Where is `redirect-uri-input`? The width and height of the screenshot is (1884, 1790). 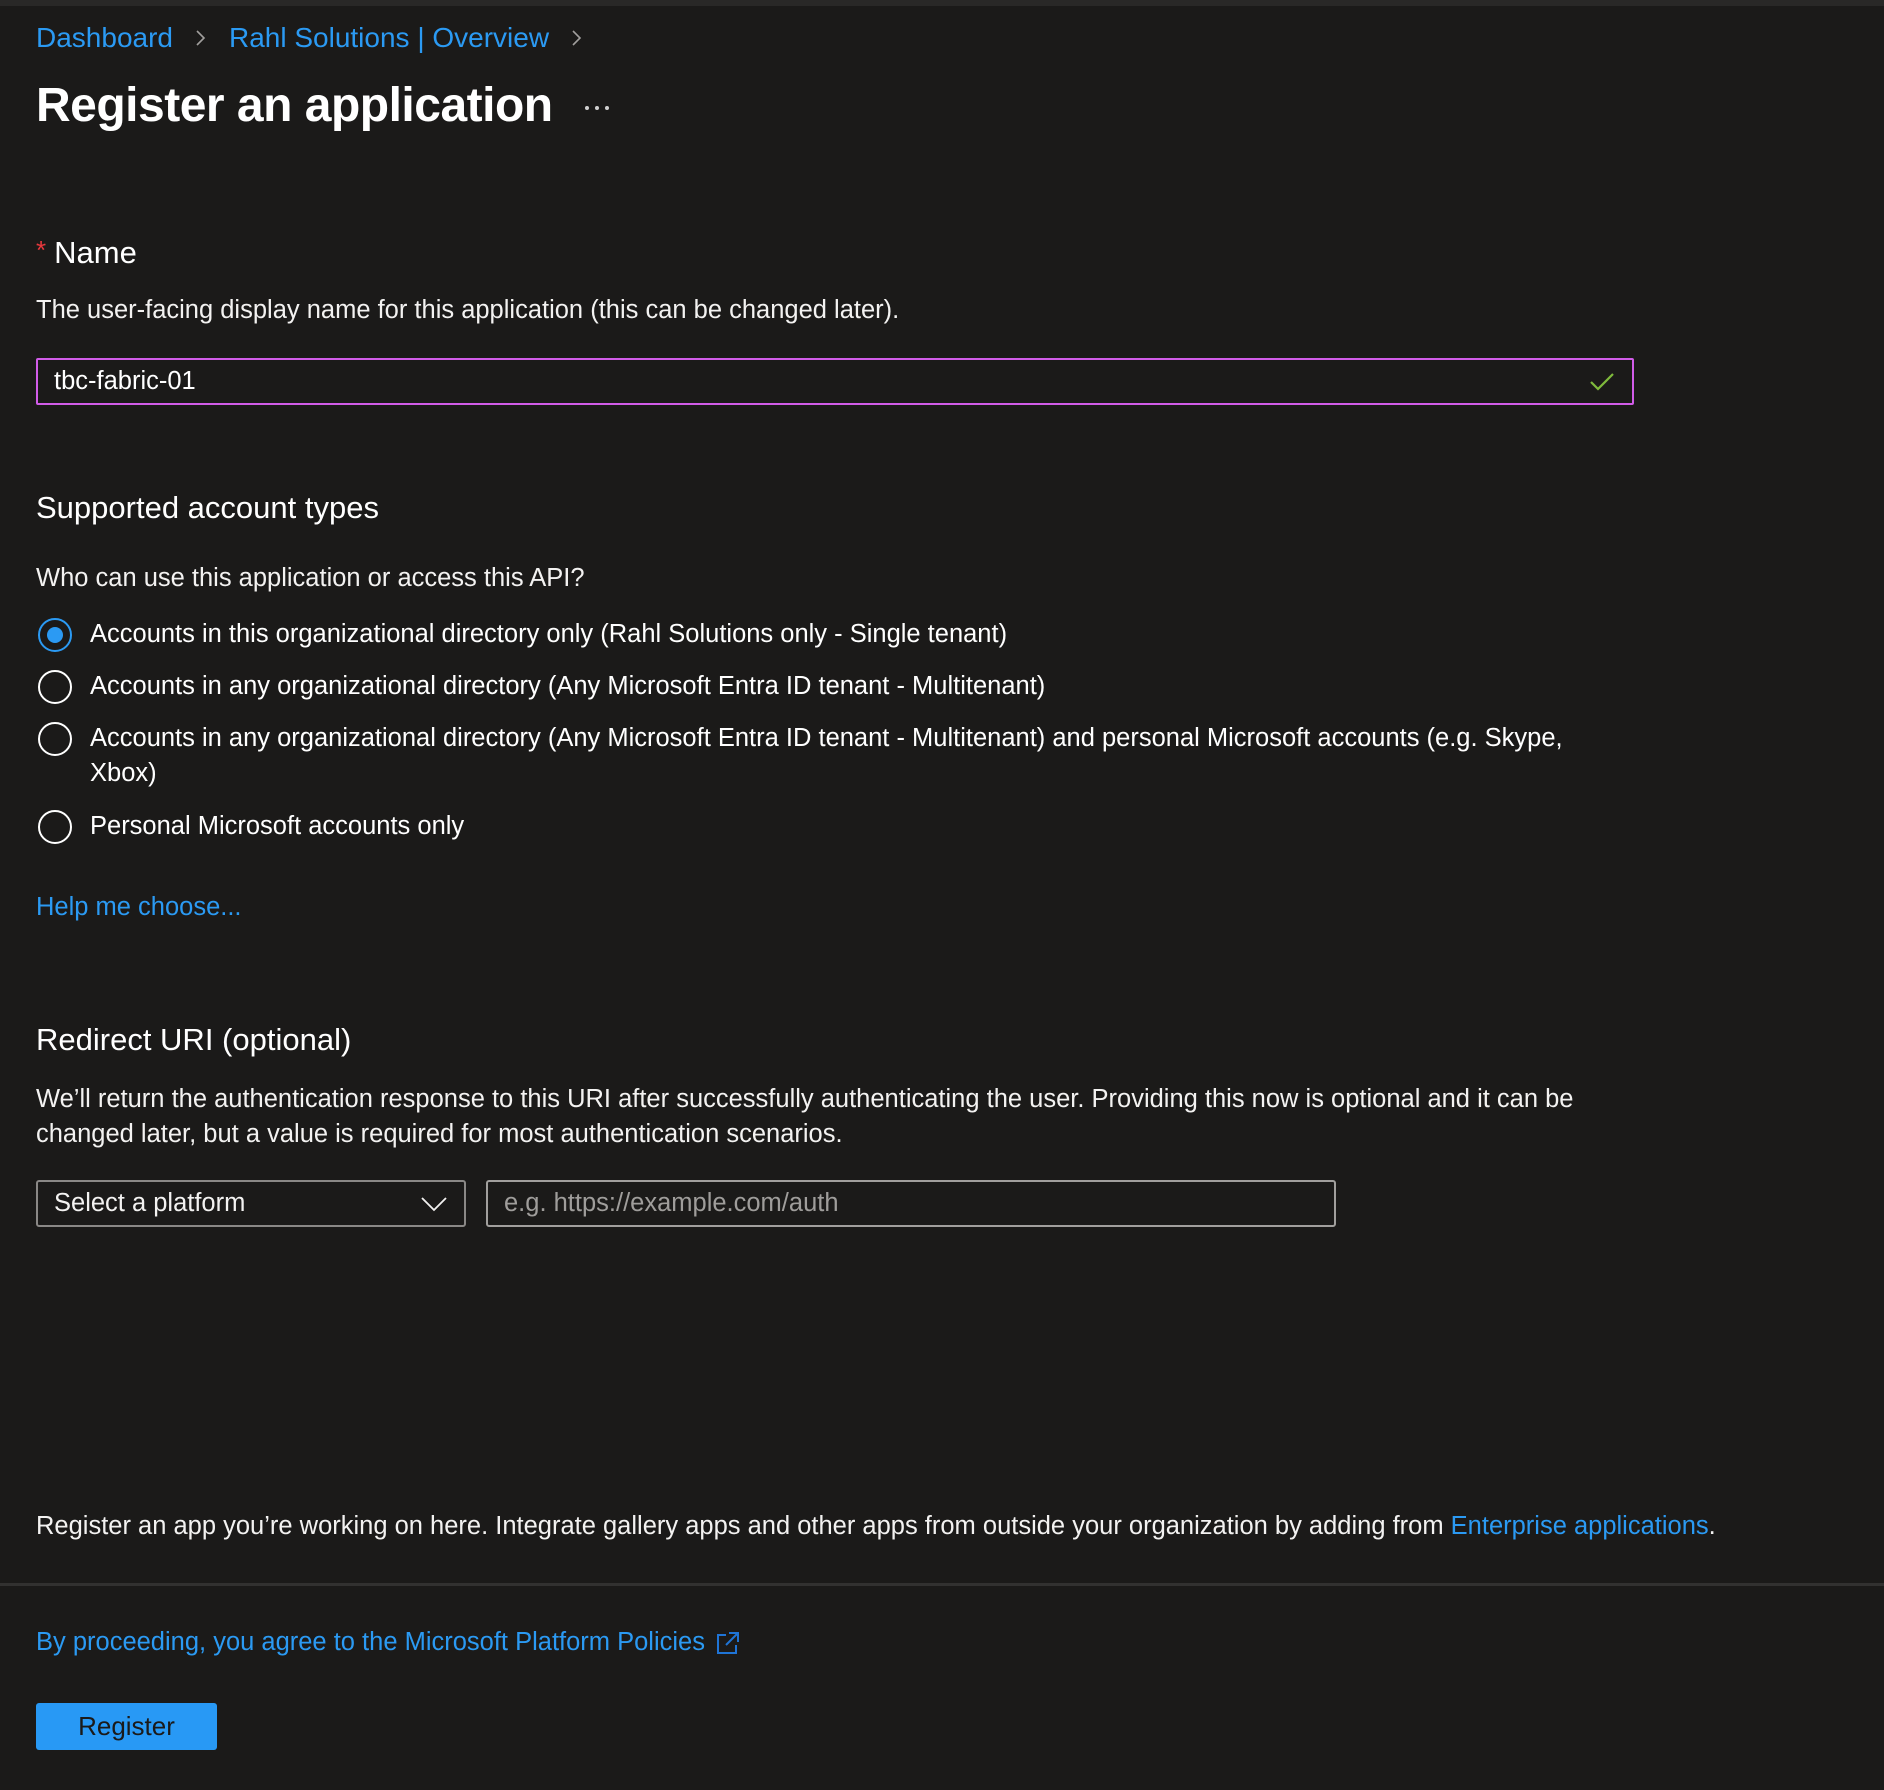
redirect-uri-input is located at coordinates (911, 1203).